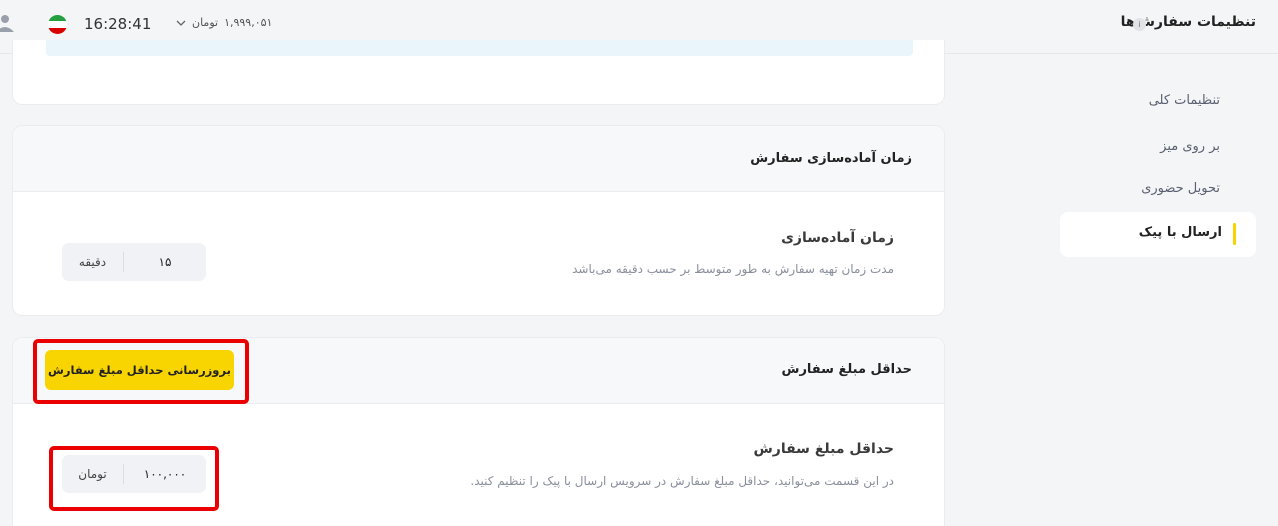 The width and height of the screenshot is (1278, 526). I want to click on sidebar-item-courier-delivery: ارسال با پیک, so click(1158, 234).